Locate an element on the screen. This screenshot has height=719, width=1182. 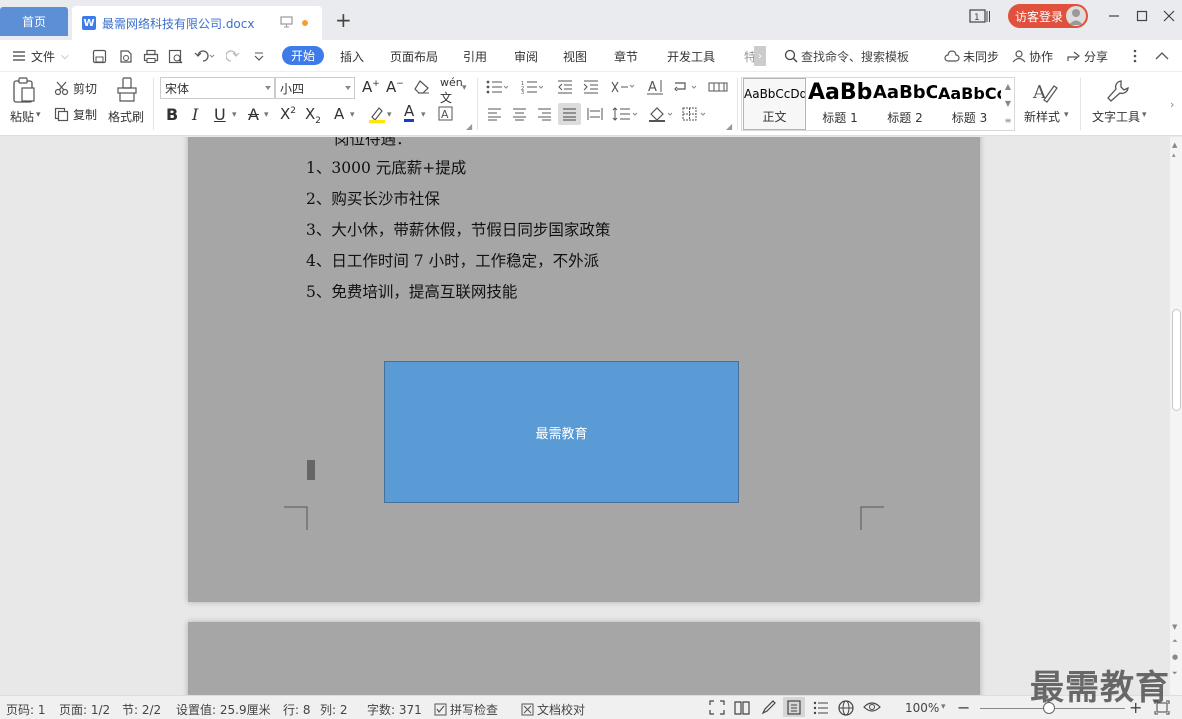
show-marks-icon is located at coordinates (718, 87).